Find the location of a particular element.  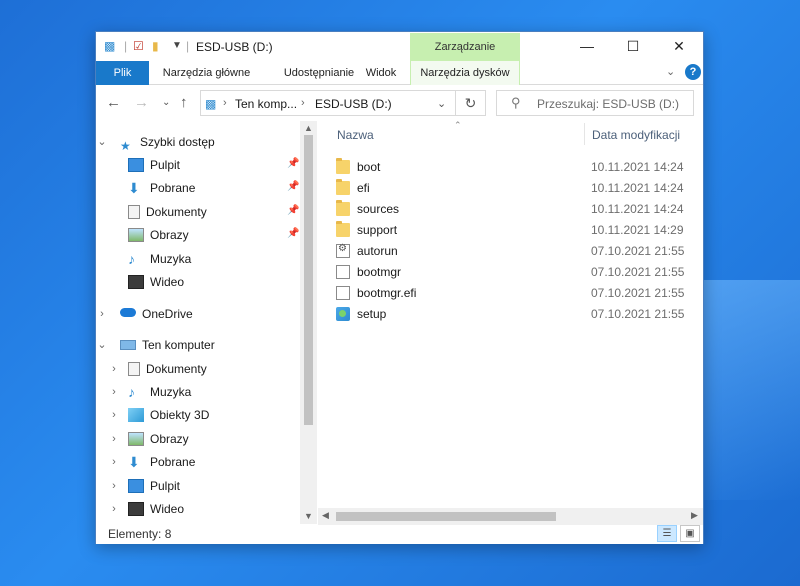

address-box: ▩ › Ten komp... › ESD-USB (D:) ⌄ is located at coordinates (328, 103).